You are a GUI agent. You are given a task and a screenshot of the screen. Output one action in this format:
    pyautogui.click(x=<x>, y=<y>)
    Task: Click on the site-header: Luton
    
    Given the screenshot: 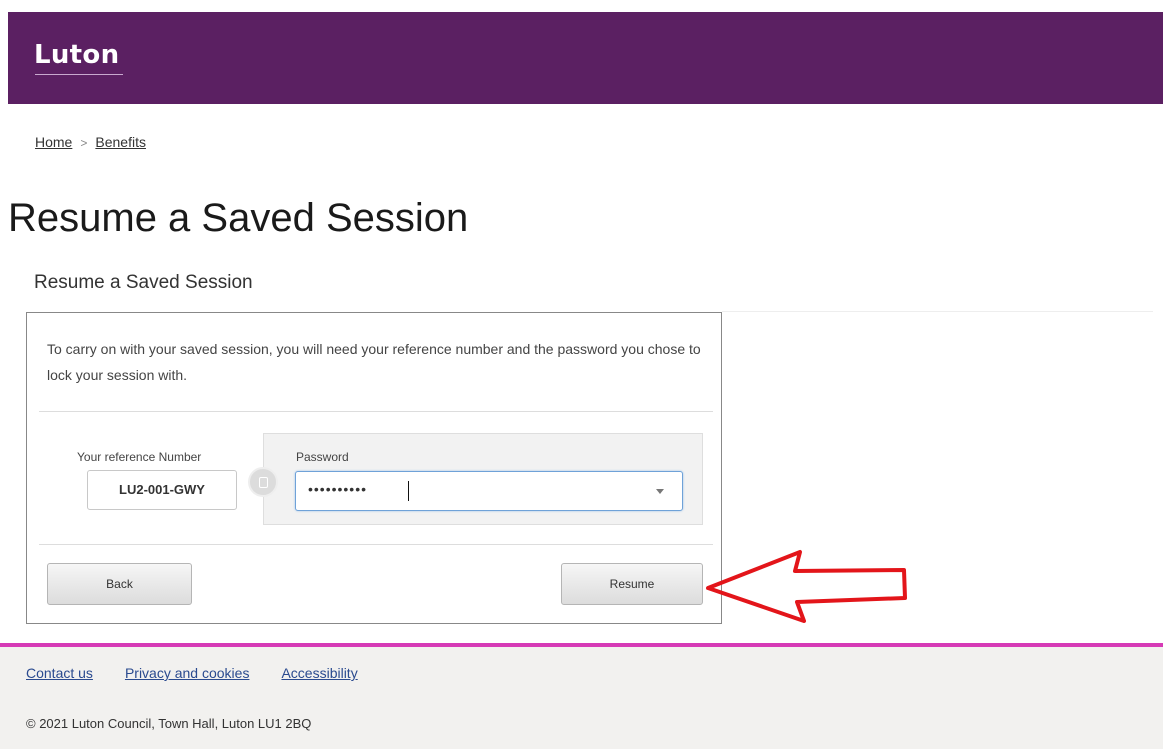 What is the action you would take?
    pyautogui.click(x=585, y=58)
    